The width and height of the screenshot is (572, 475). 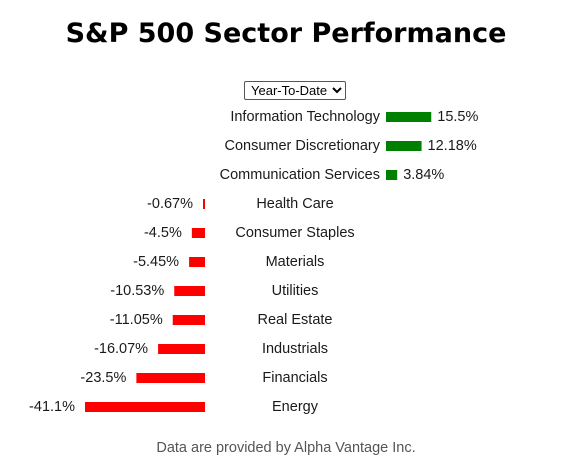 I want to click on sector-row: Financials -23.5%, so click(x=203, y=378).